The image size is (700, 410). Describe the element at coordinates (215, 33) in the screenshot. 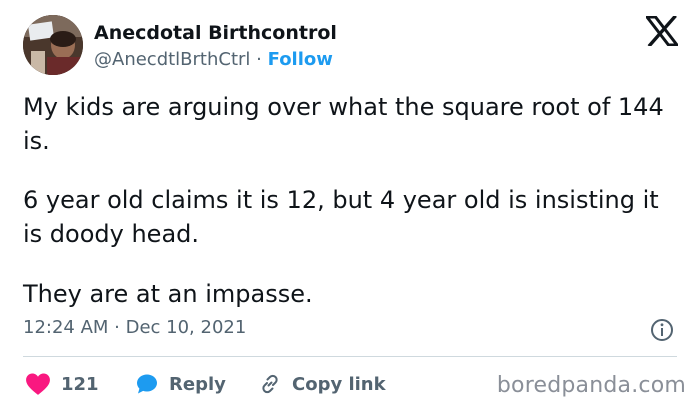

I see `author-name: Anecdotal Birthcontrol` at that location.